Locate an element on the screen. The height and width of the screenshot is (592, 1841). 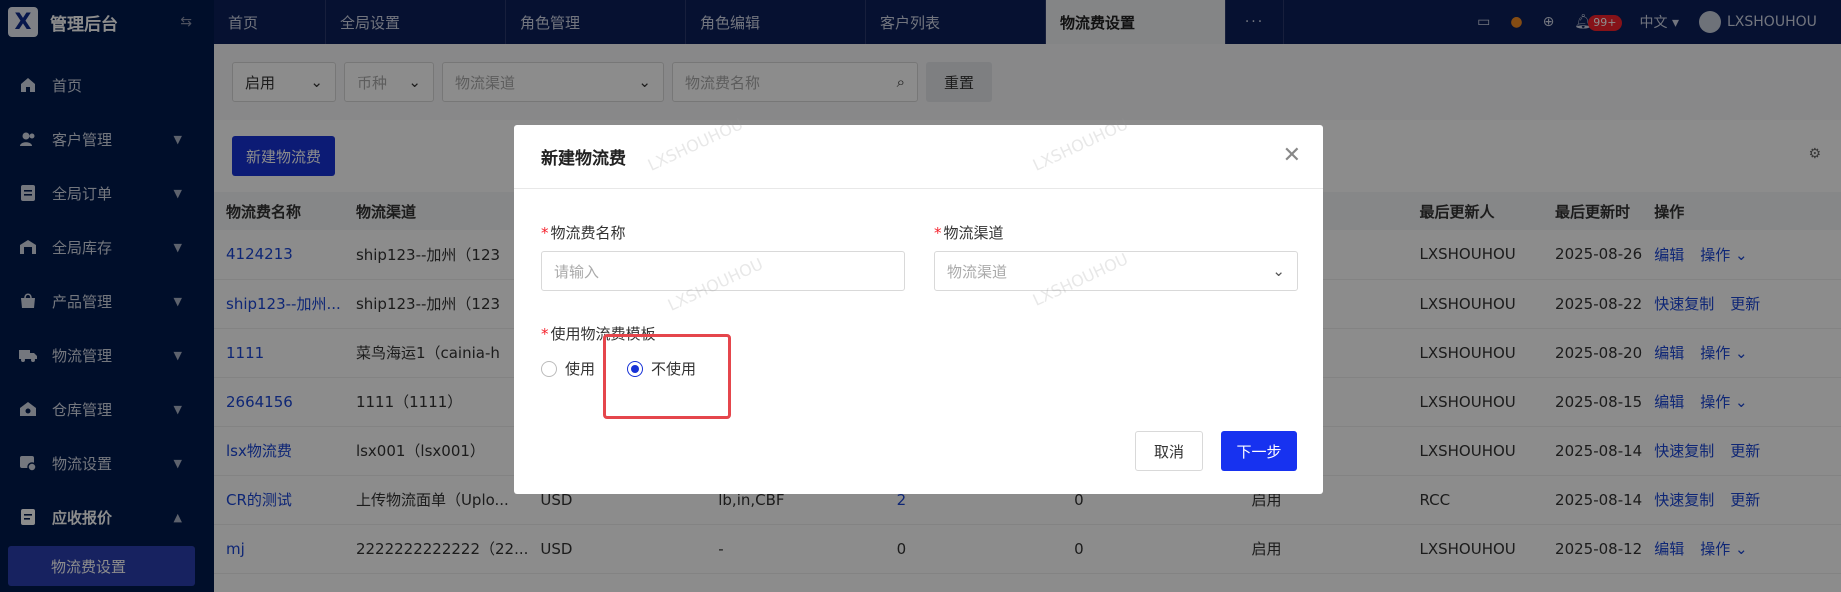
fee-name-label-text: 物流费名称 is located at coordinates (588, 233).